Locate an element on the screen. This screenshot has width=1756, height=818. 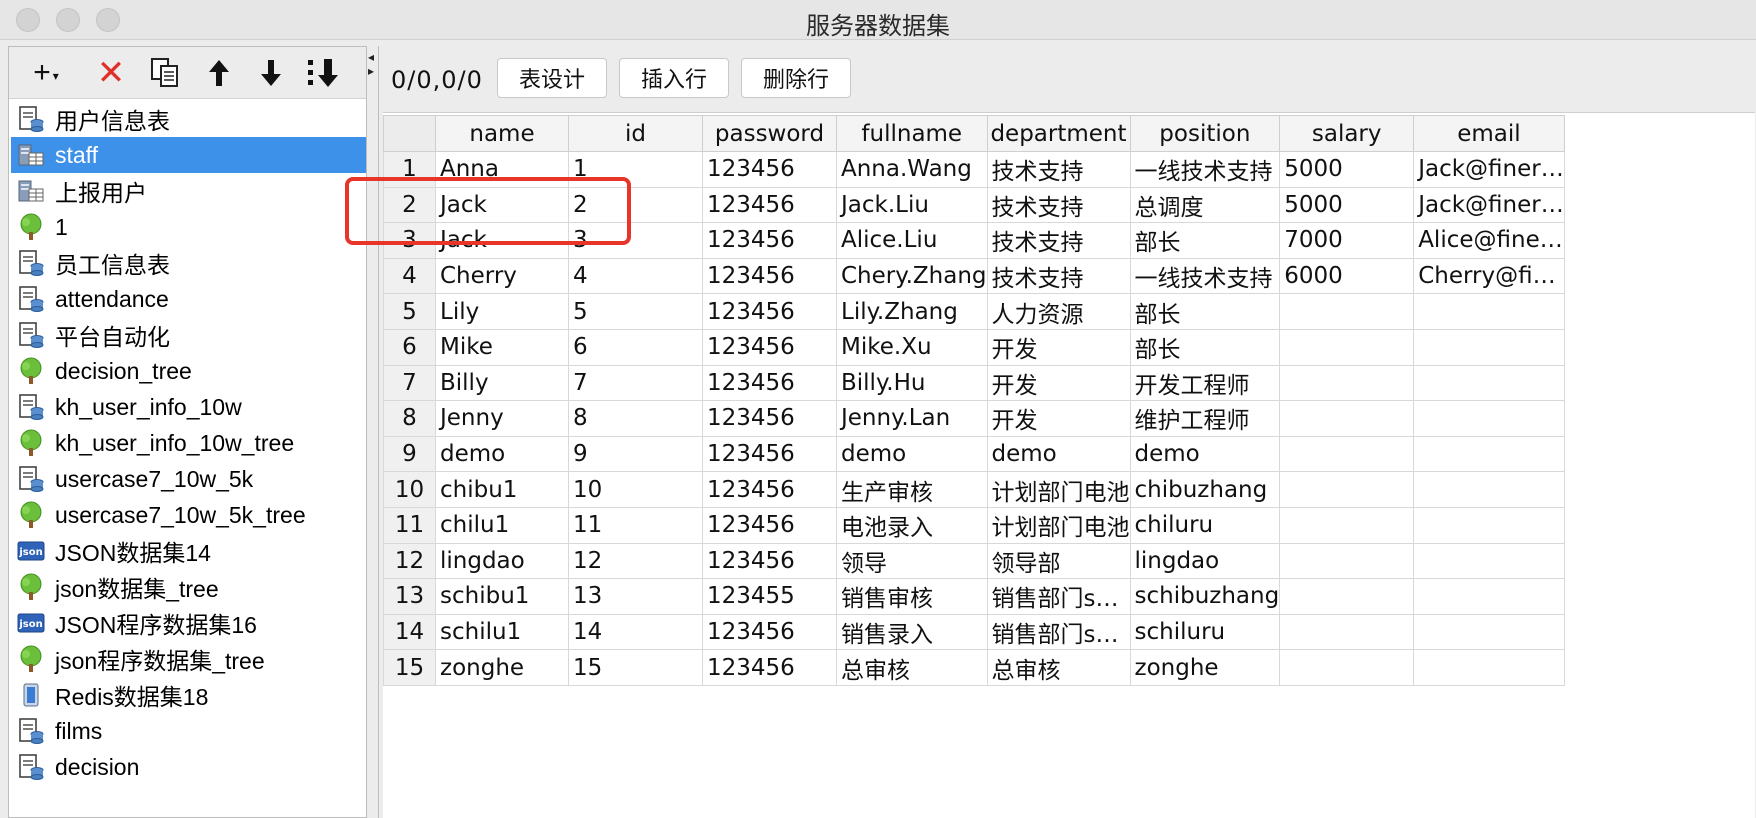
cell-salary: 7000 is located at coordinates (1347, 240).